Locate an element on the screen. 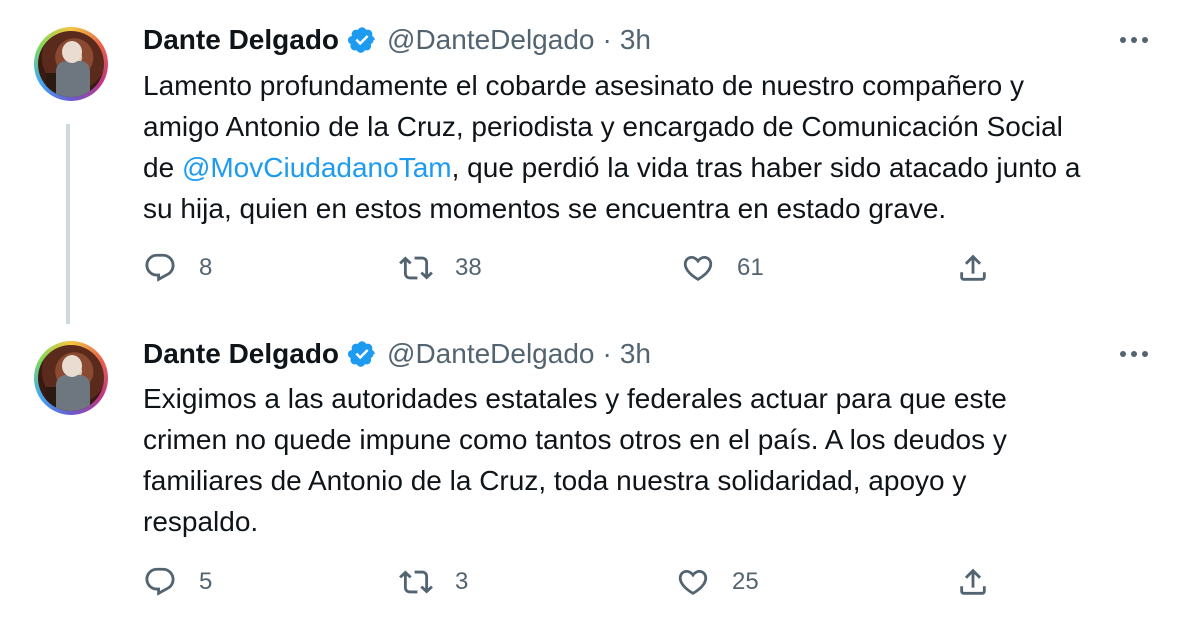 The width and height of the screenshot is (1180, 624). retweet-button: 38 is located at coordinates (440, 268).